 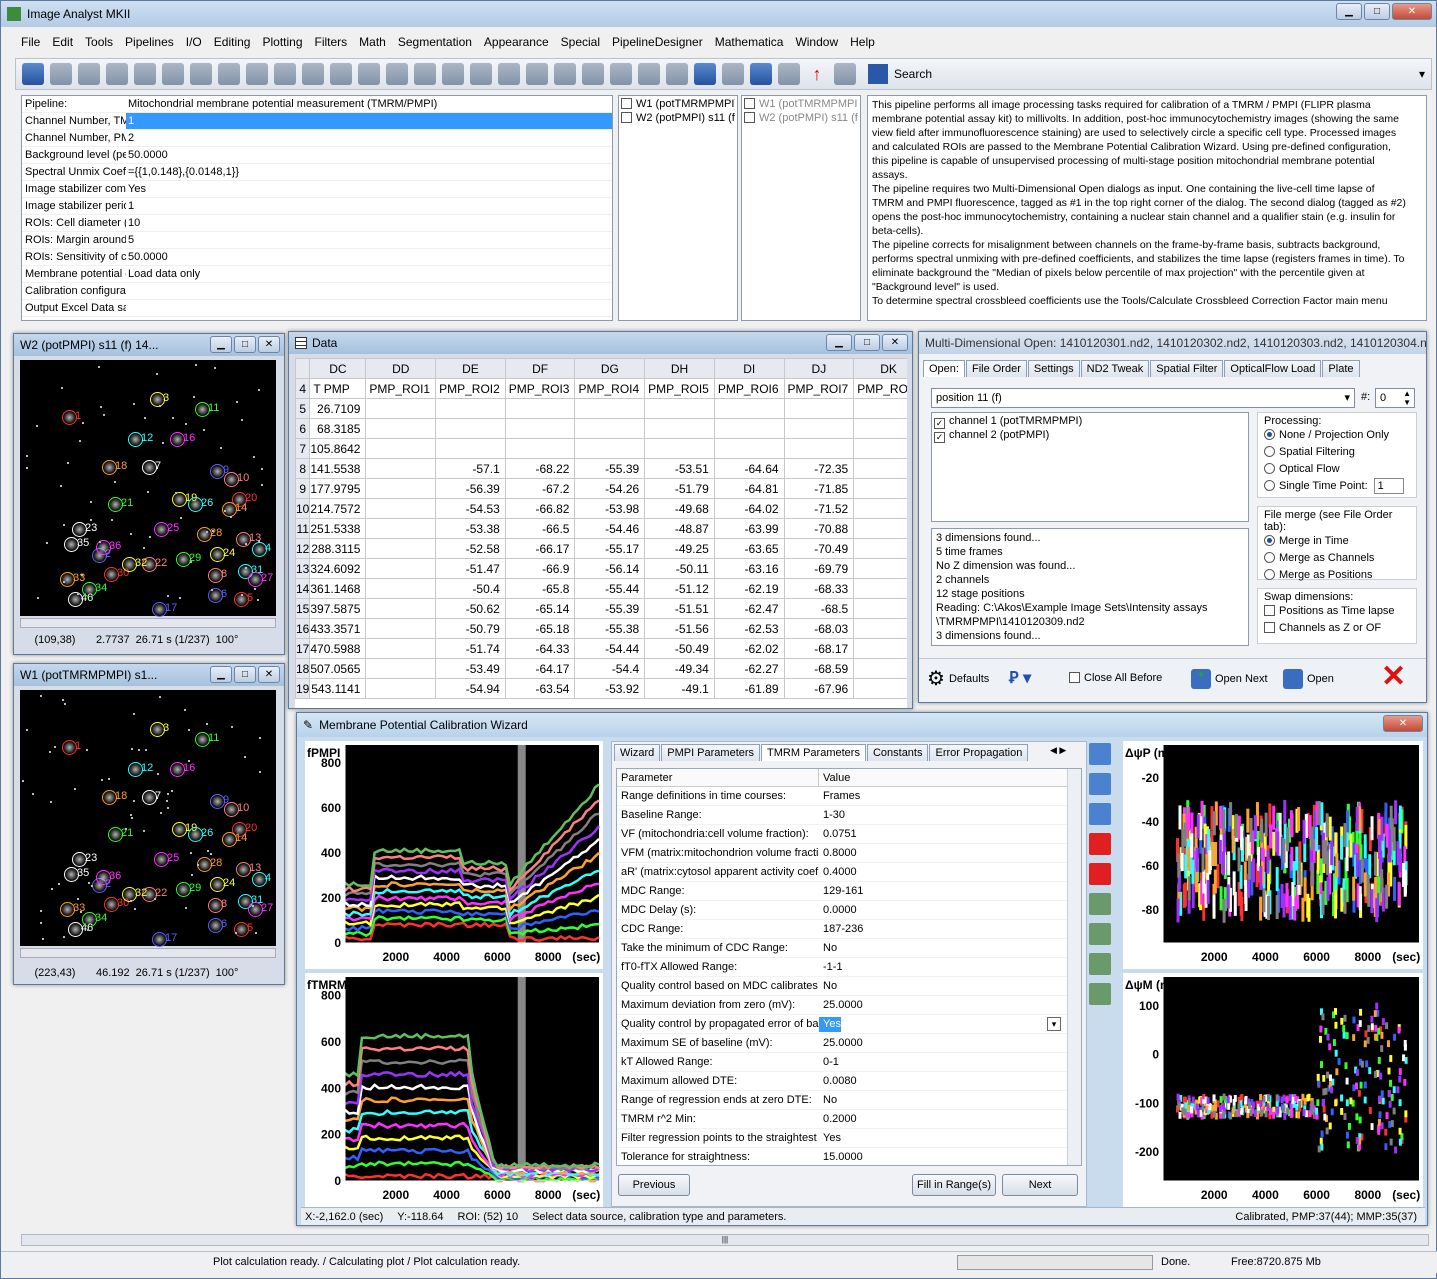 I want to click on table-cell: -62.19, so click(x=749, y=588).